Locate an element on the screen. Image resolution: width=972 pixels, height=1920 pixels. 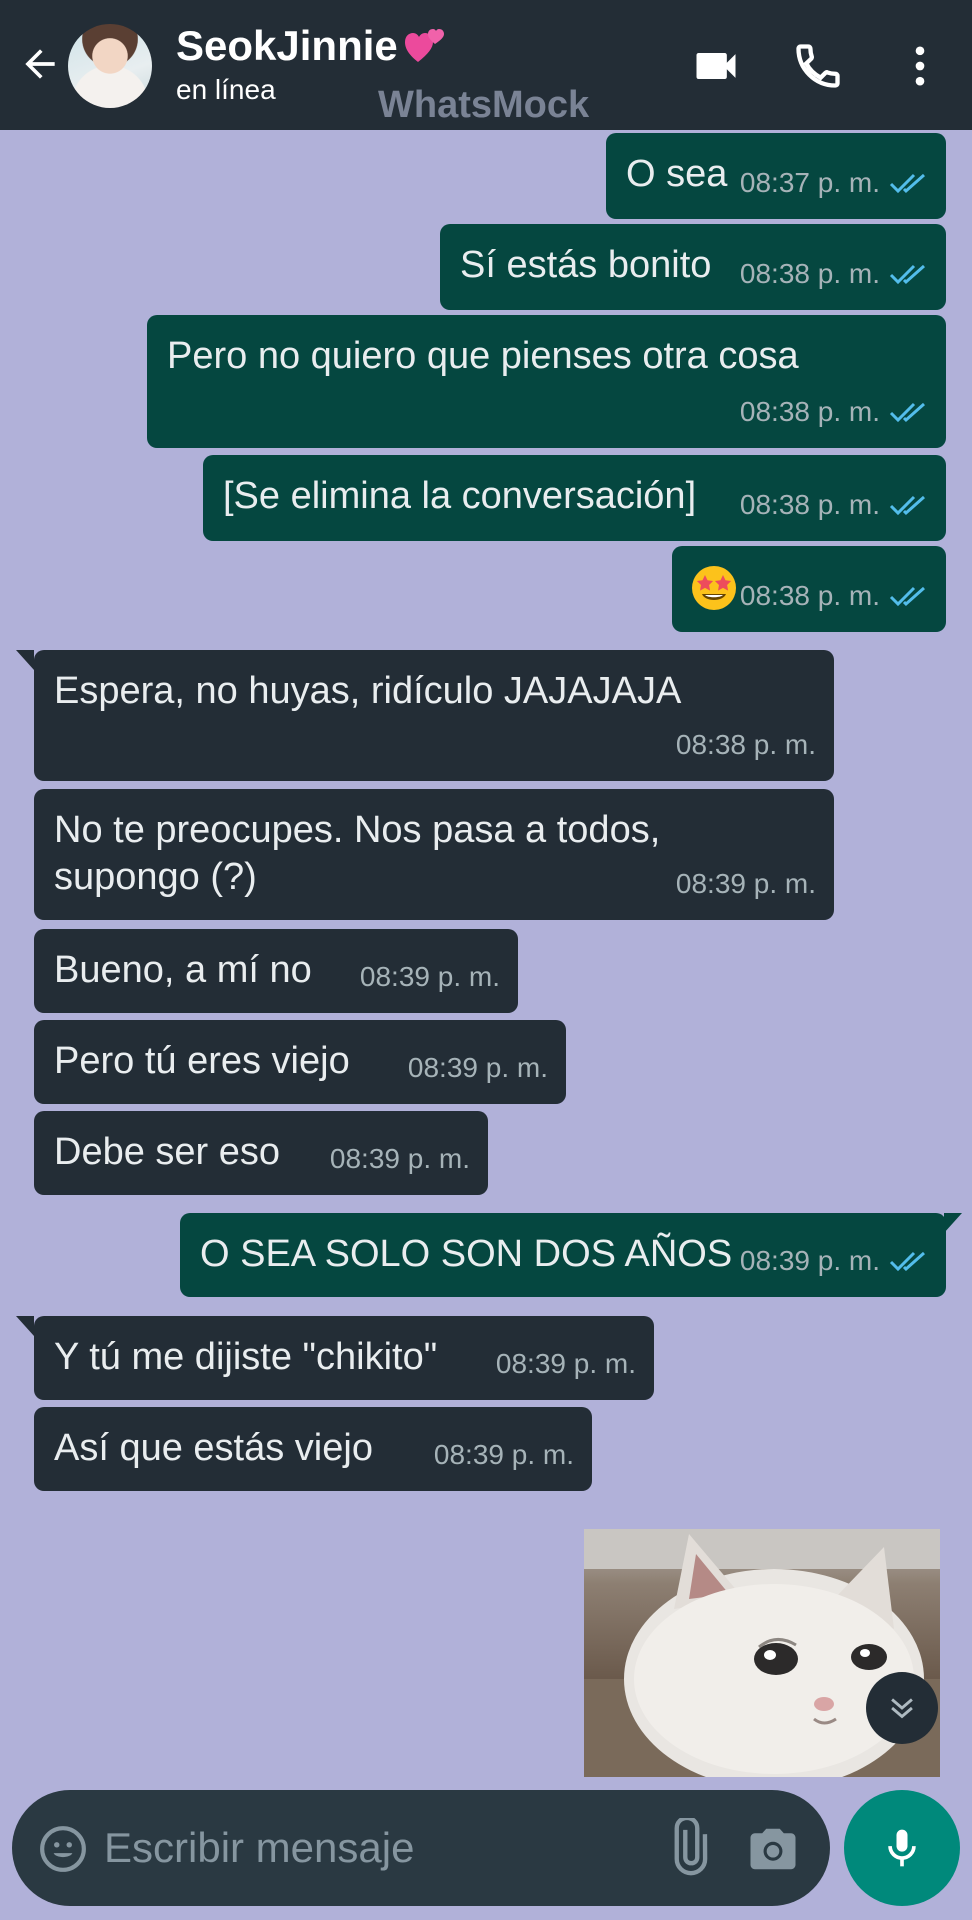
mic-button is located at coordinates (902, 1848).